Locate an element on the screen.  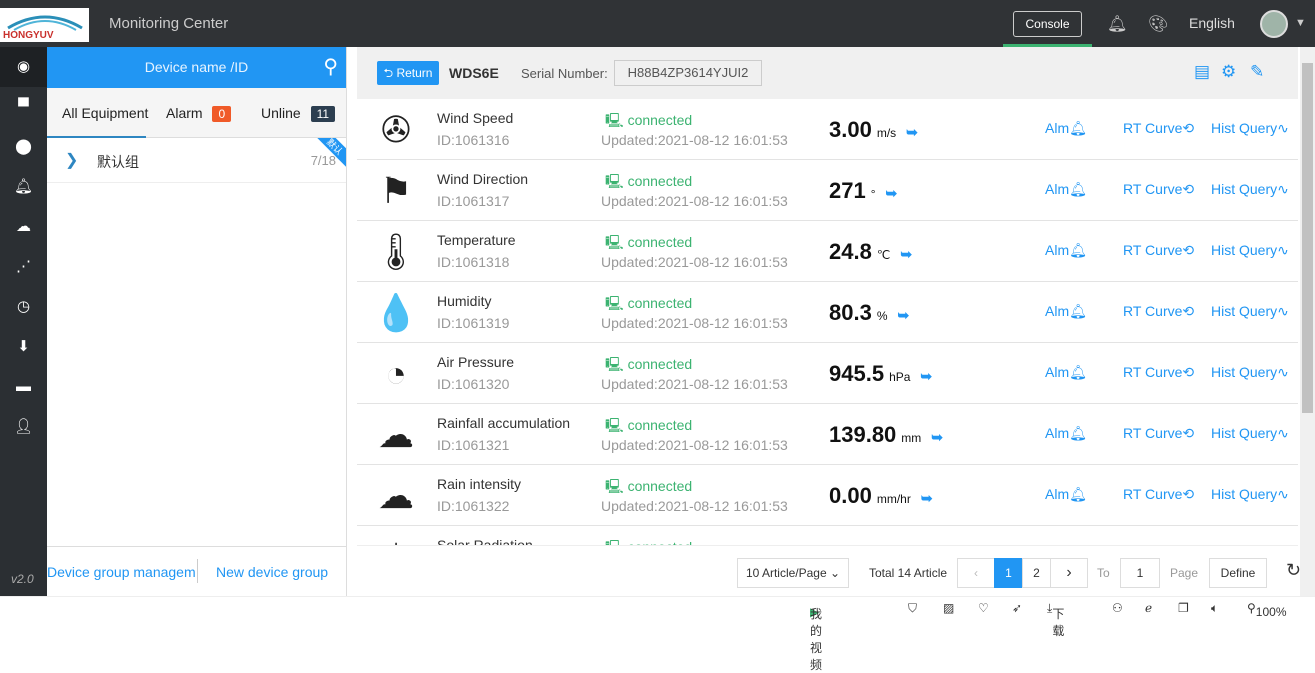
chevron-down-icon: ▼ is located at coordinates (1300, 23).